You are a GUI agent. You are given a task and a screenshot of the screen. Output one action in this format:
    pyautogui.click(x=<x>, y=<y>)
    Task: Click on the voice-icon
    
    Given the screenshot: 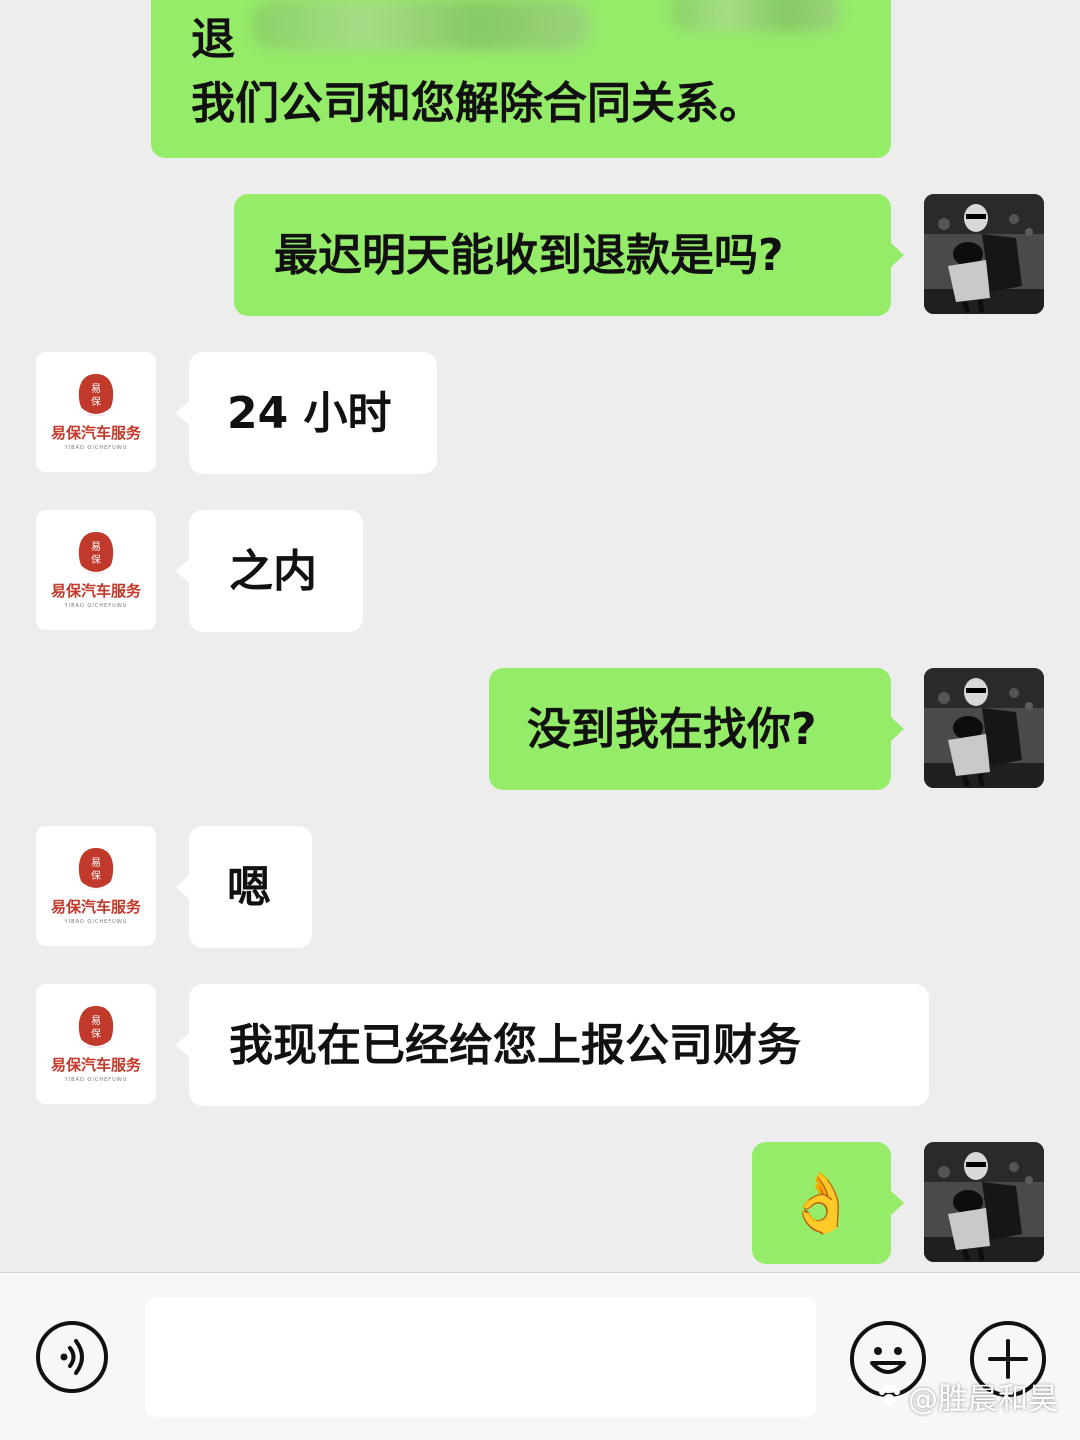 What is the action you would take?
    pyautogui.click(x=72, y=1357)
    